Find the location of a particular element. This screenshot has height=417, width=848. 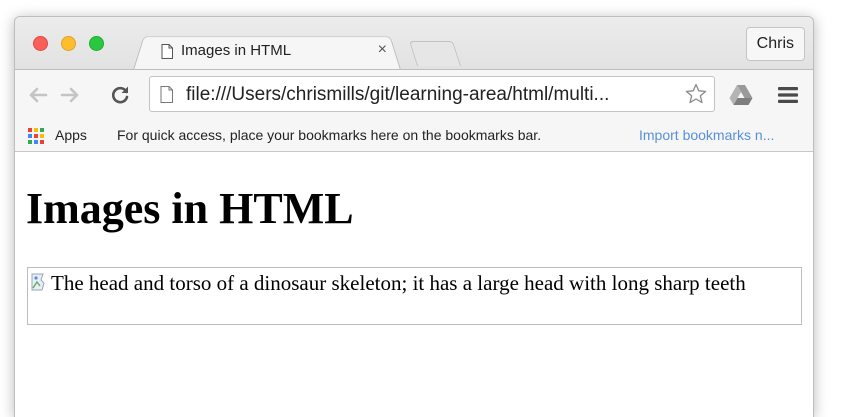

close-tab-icon: × is located at coordinates (382, 50).